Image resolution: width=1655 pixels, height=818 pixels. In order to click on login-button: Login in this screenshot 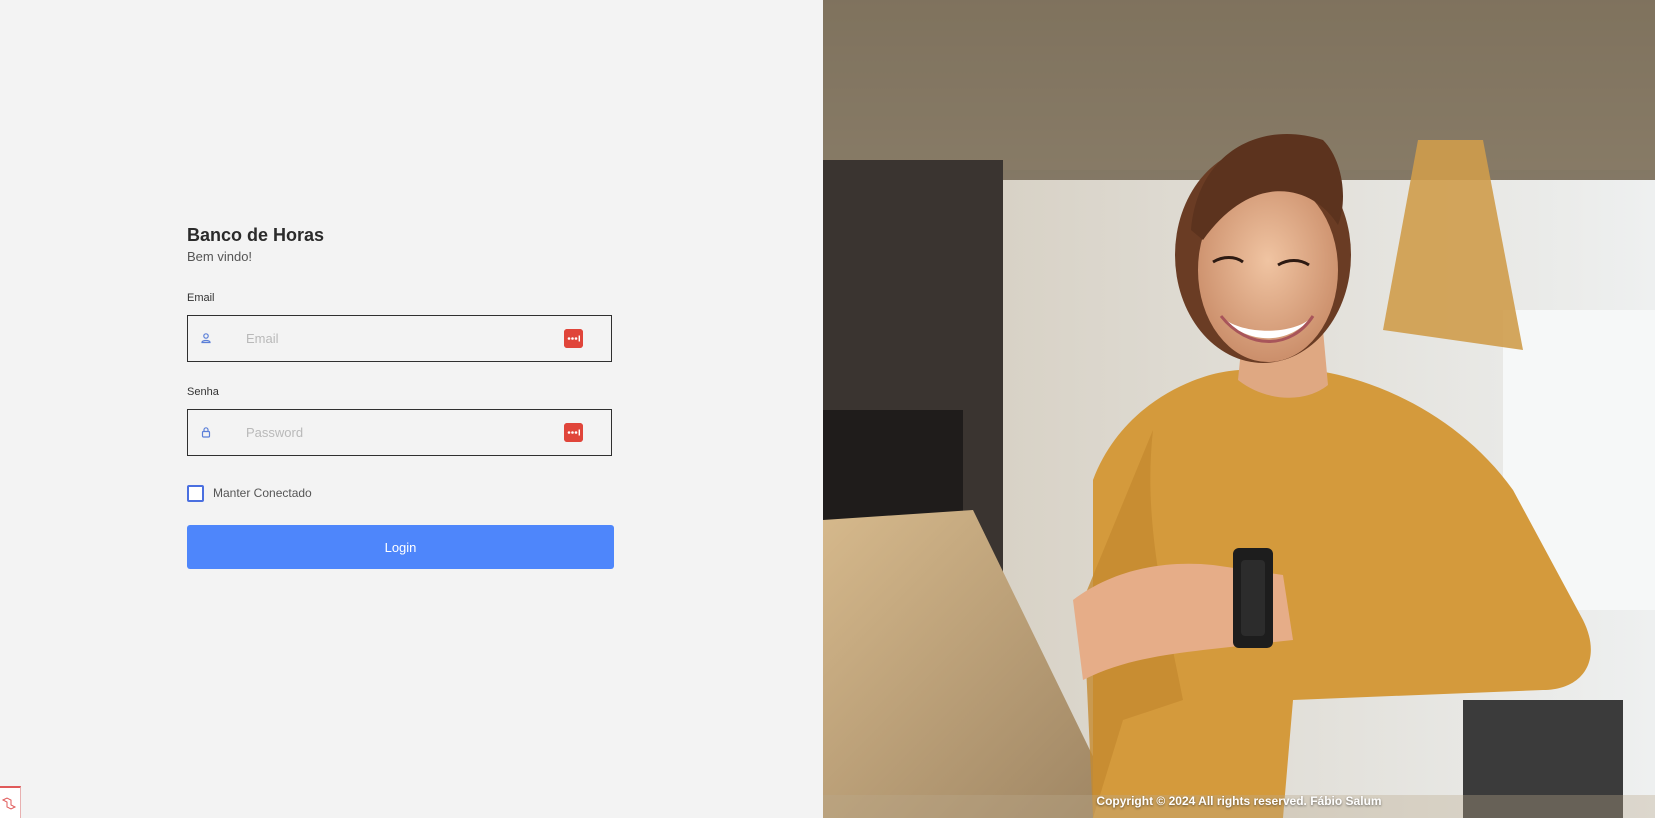, I will do `click(400, 547)`.